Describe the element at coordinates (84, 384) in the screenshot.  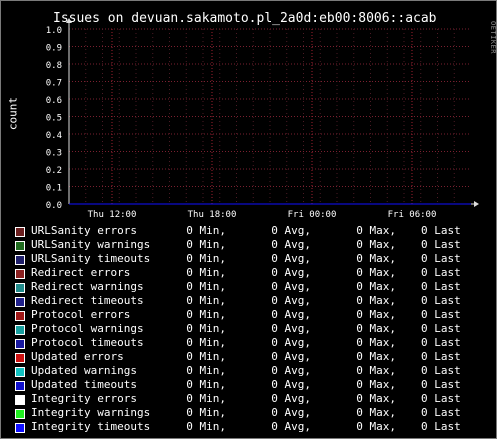
I see `legend-series-name: Updated timeouts` at that location.